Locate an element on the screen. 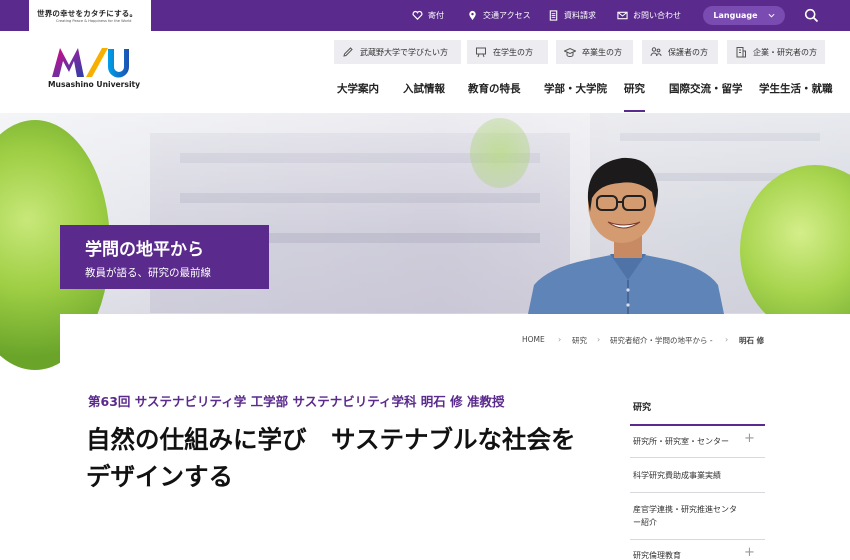 This screenshot has height=560, width=850. side-menu-rule is located at coordinates (697, 425).